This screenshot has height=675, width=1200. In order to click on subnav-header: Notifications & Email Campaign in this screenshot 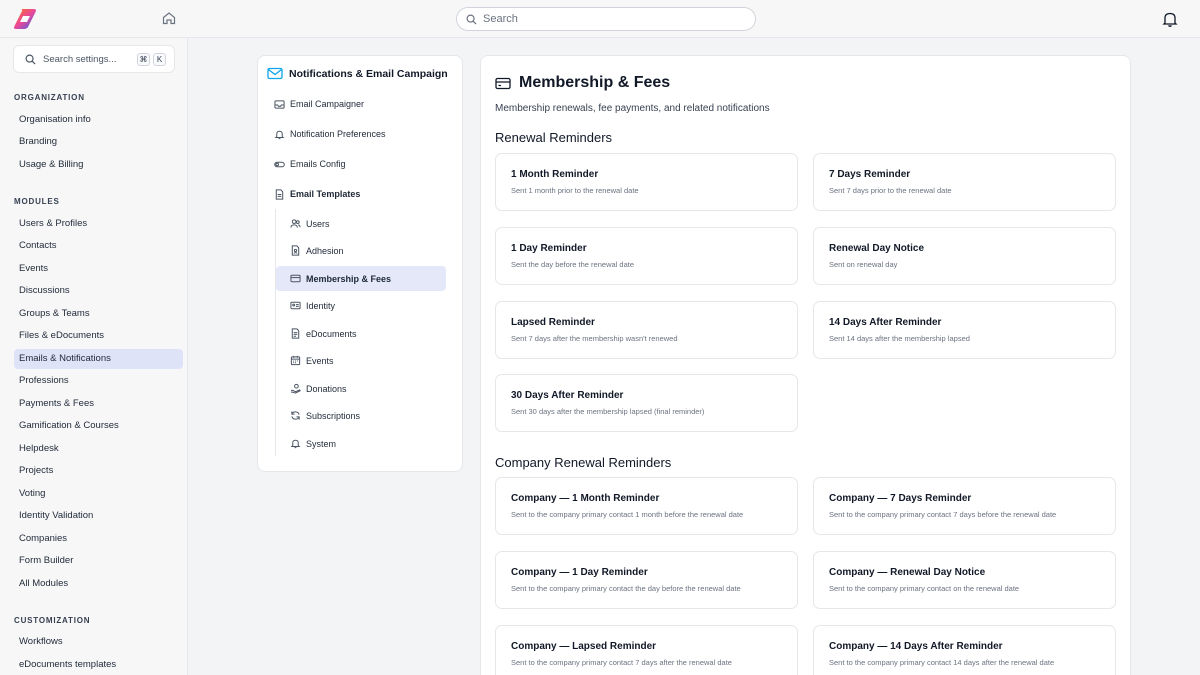, I will do `click(357, 73)`.